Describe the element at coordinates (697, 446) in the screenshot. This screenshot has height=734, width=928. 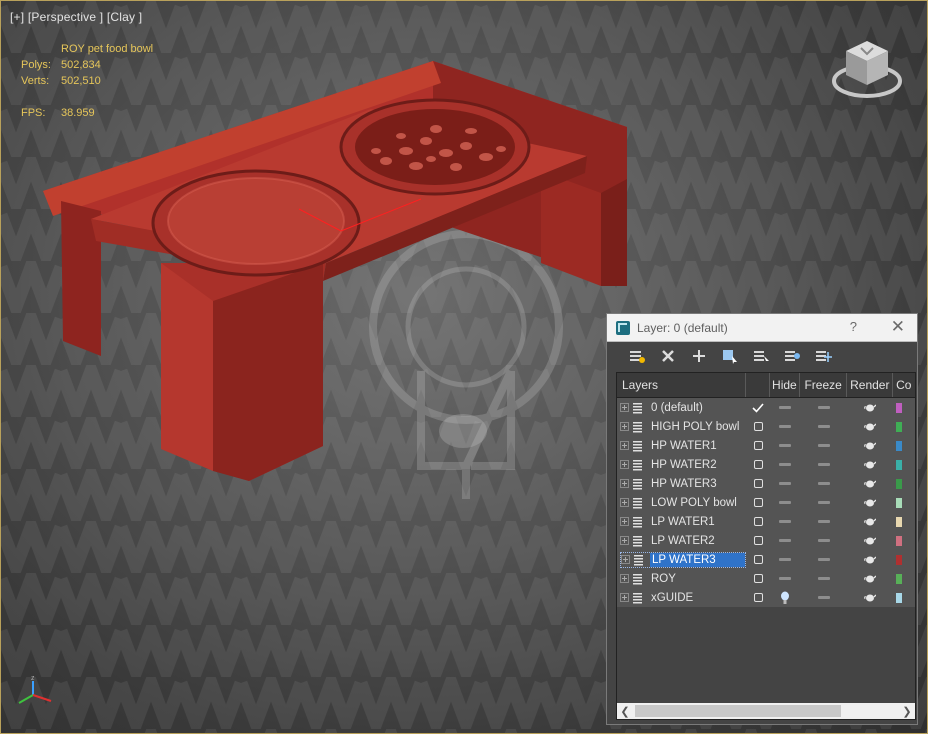
I see `layer-name: HP WATER1` at that location.